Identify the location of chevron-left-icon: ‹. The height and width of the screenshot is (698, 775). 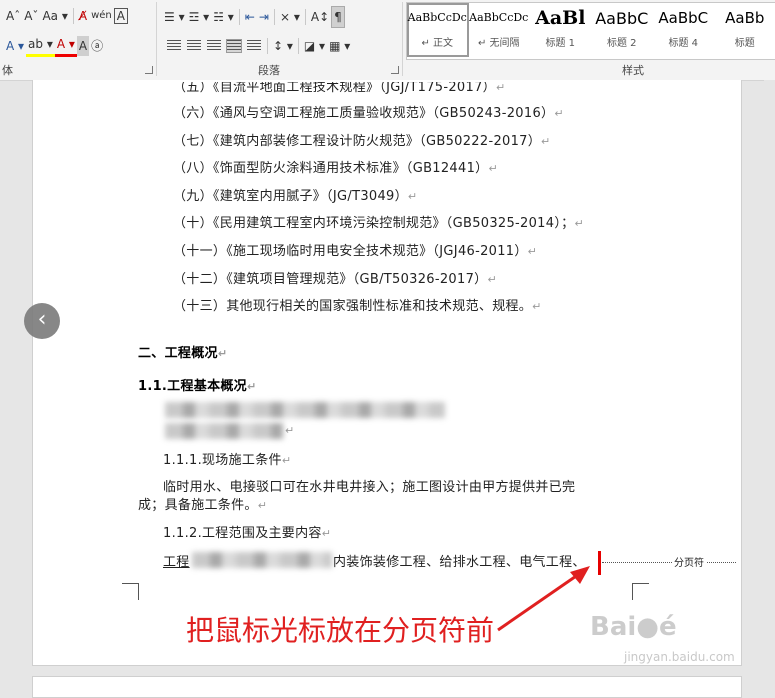
(42, 319).